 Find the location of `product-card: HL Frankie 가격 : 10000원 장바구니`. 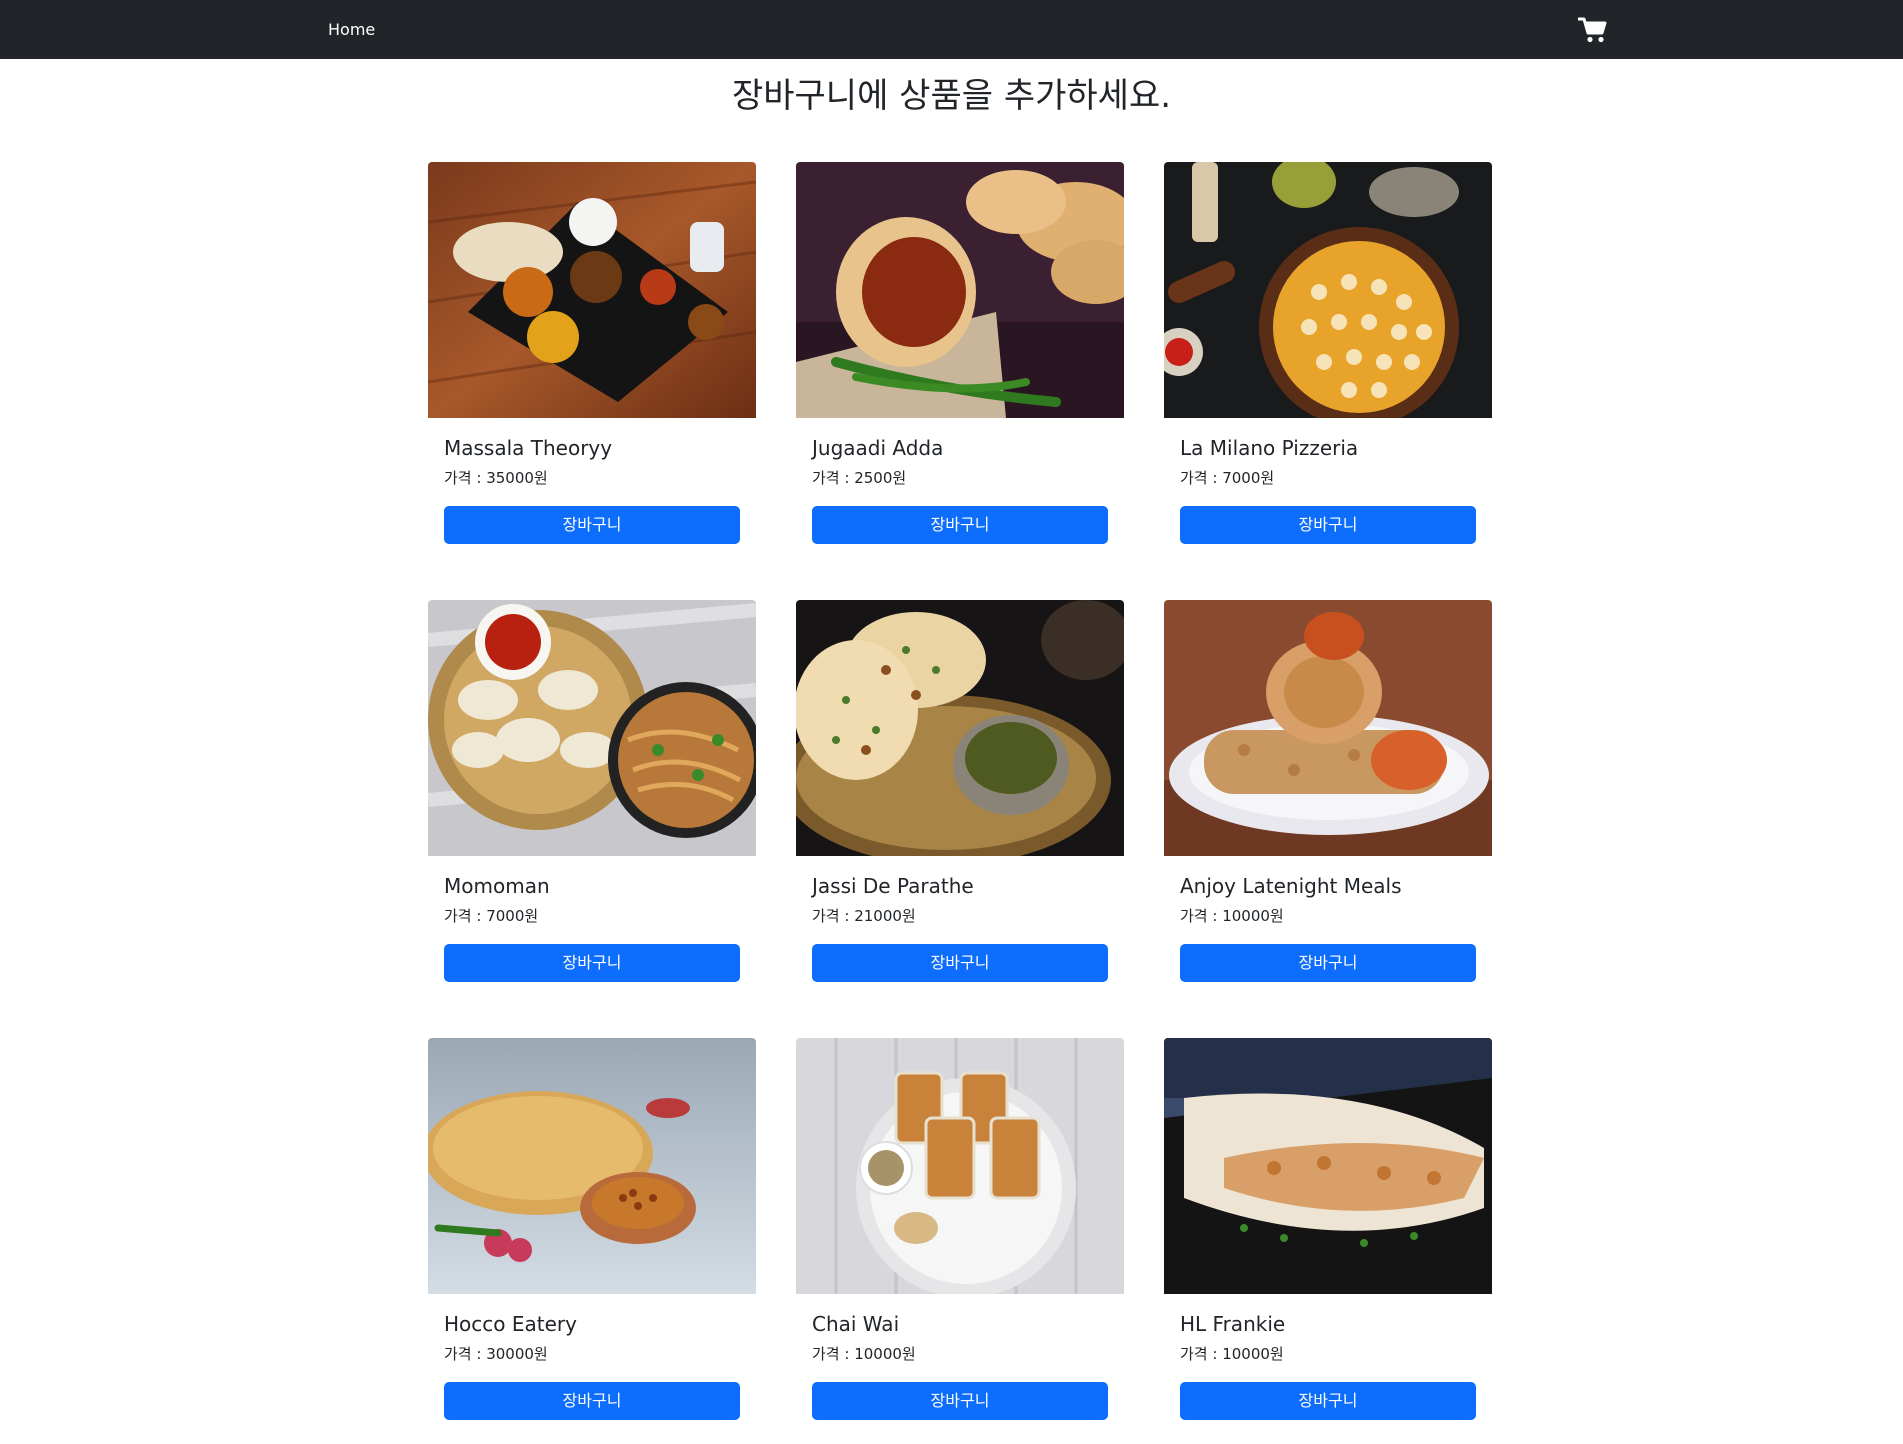

product-card: HL Frankie 가격 : 10000원 장바구니 is located at coordinates (1328, 1241).